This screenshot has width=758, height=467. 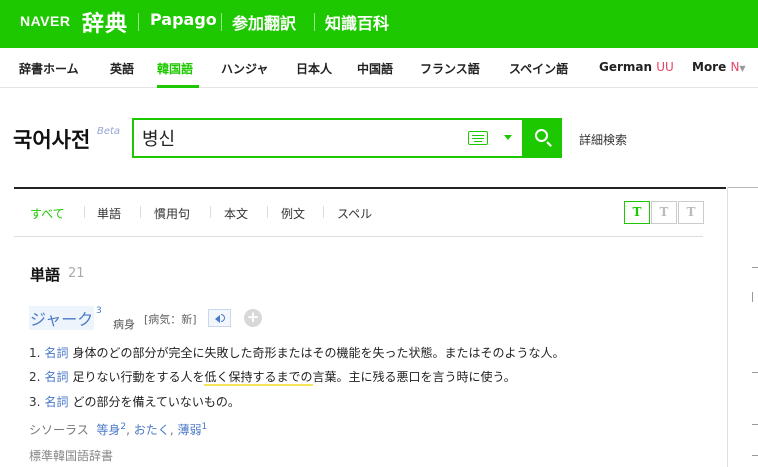 I want to click on nav-dictionary-home: 辞書ホーム, so click(x=49, y=68).